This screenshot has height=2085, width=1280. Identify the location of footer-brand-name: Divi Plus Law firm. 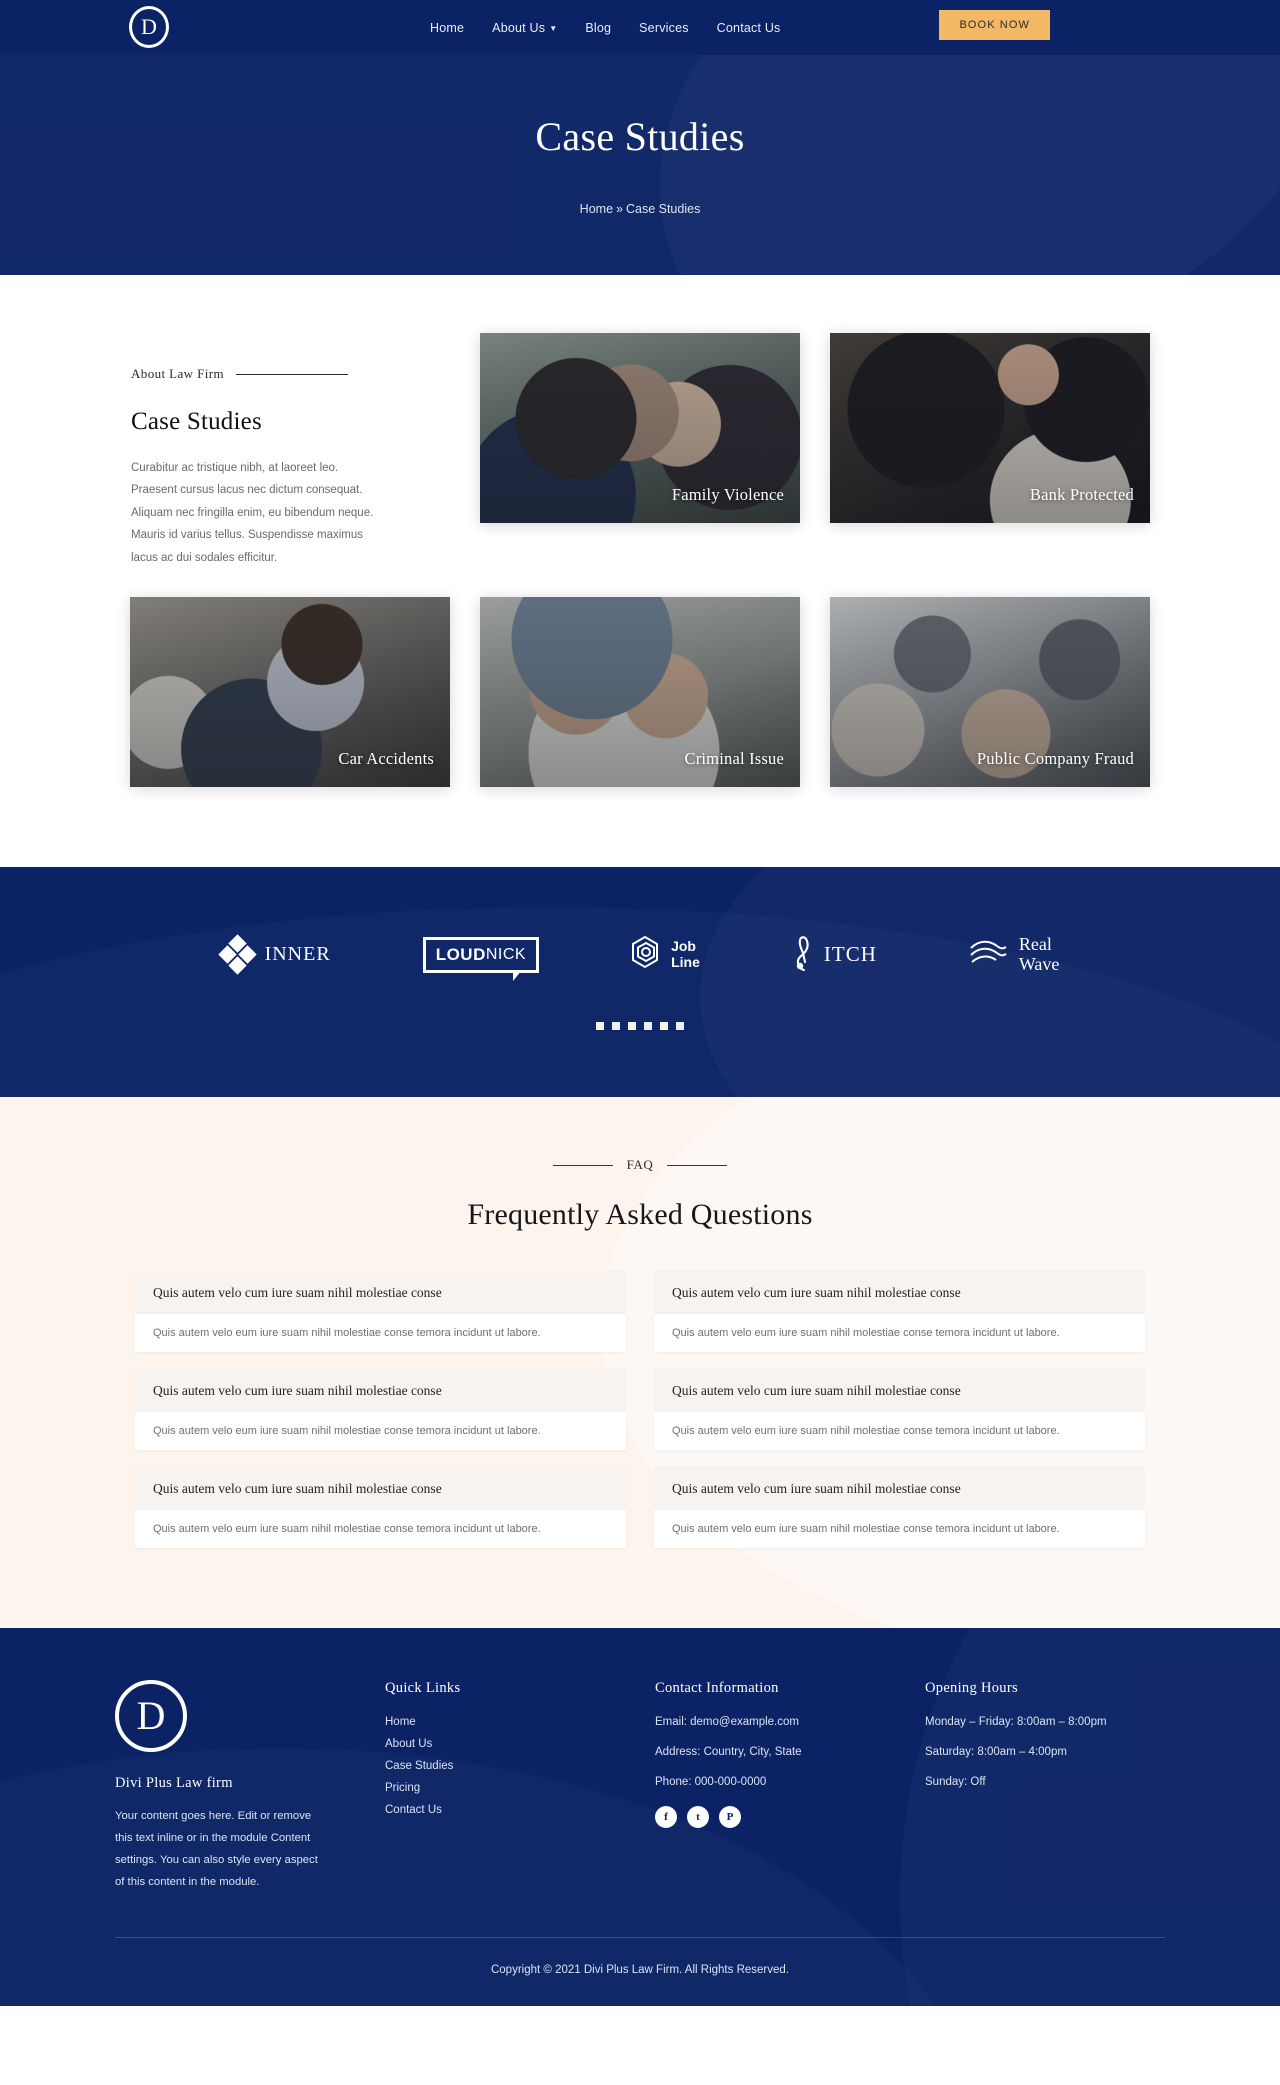
(174, 1783).